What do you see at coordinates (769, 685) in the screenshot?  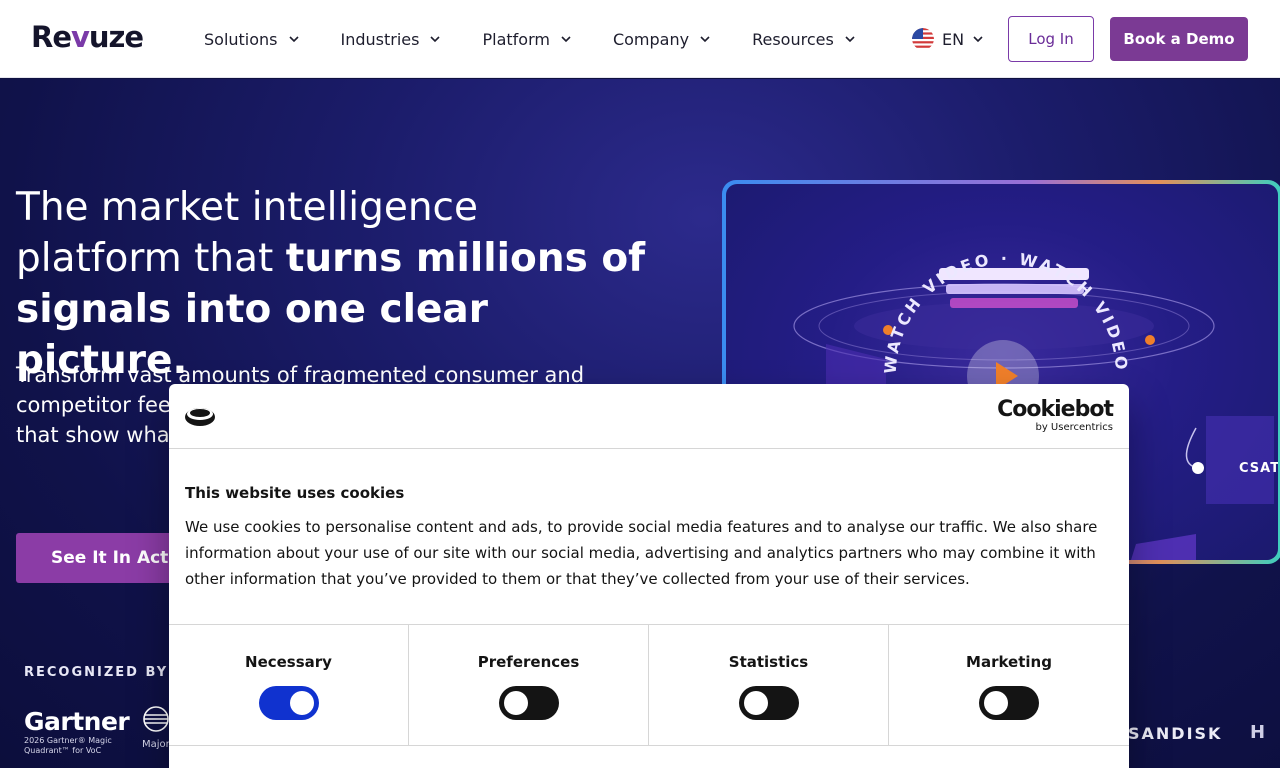 I see `cookie-category-statistics: Statistics` at bounding box center [769, 685].